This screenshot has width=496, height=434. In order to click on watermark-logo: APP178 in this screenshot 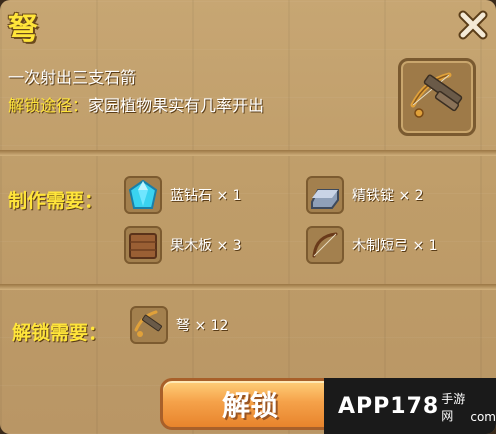, I will do `click(389, 406)`.